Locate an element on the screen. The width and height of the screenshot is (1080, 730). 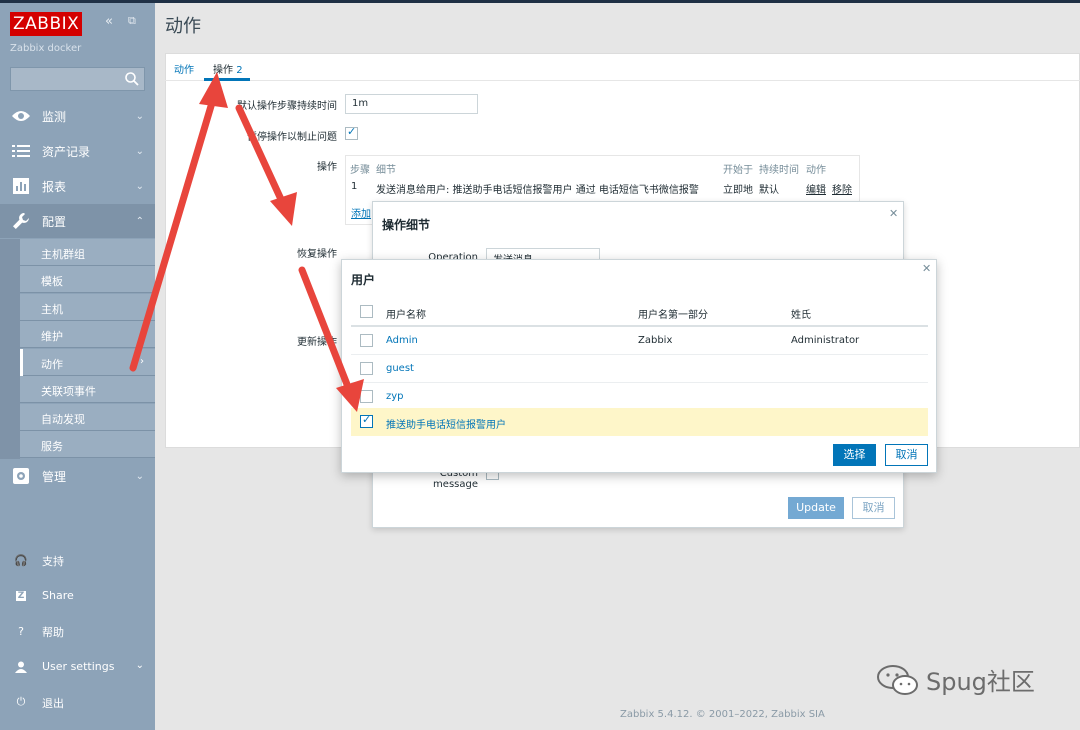
share-icon: Z is located at coordinates (21, 596).